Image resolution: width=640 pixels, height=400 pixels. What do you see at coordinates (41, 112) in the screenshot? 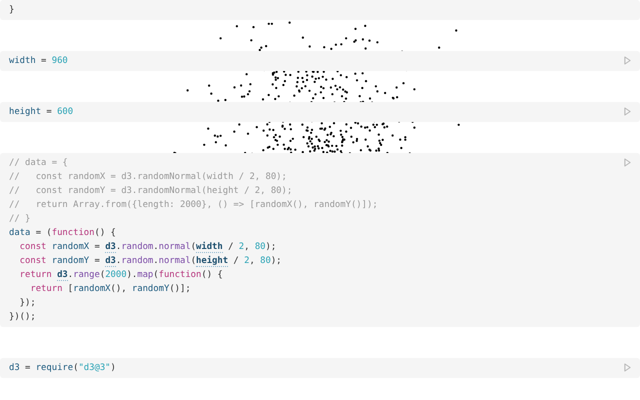
I see `code-line: height = 600` at bounding box center [41, 112].